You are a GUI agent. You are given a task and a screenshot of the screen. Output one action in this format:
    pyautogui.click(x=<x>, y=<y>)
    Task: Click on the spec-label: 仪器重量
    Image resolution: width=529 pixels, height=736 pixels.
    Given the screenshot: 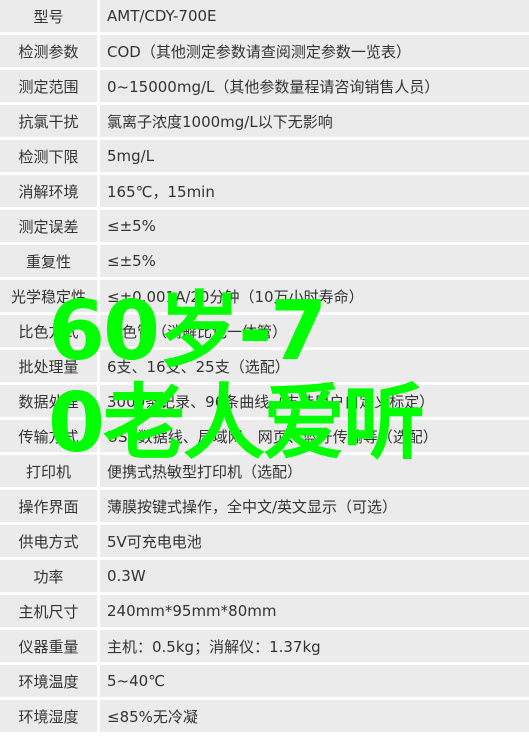 What is the action you would take?
    pyautogui.click(x=48, y=646)
    